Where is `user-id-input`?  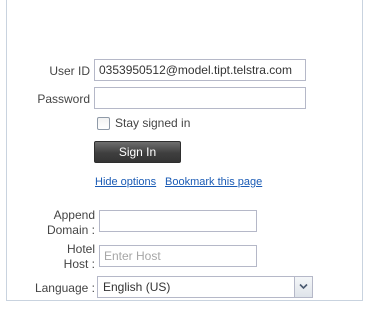
user-id-input is located at coordinates (200, 70).